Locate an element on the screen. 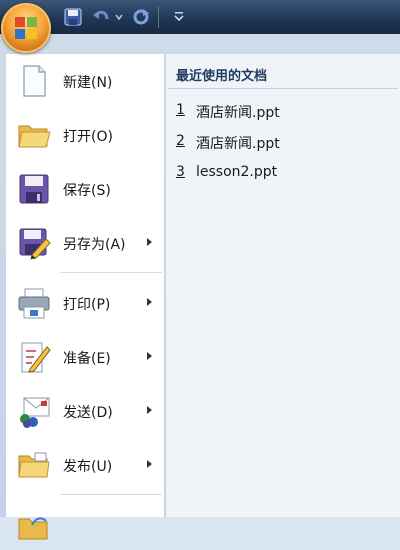 This screenshot has height=550, width=400. prepare-icon is located at coordinates (36, 357).